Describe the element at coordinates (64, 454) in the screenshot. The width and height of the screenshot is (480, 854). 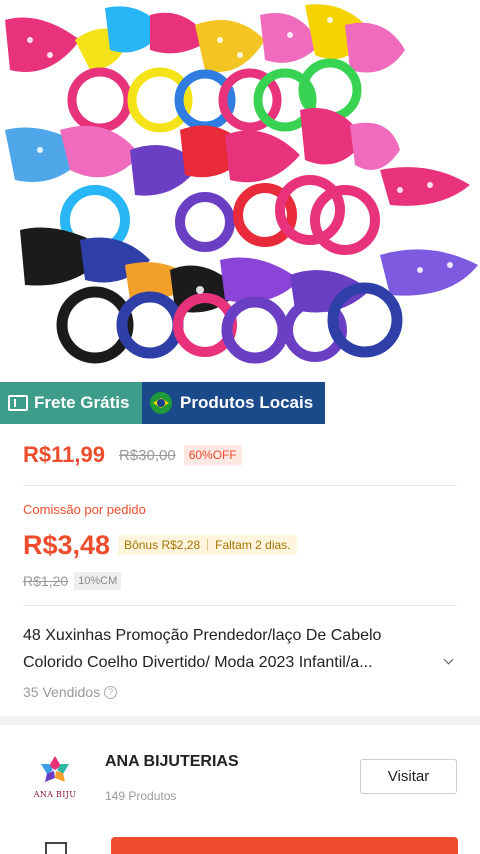
I see `current-price: R$11,99` at that location.